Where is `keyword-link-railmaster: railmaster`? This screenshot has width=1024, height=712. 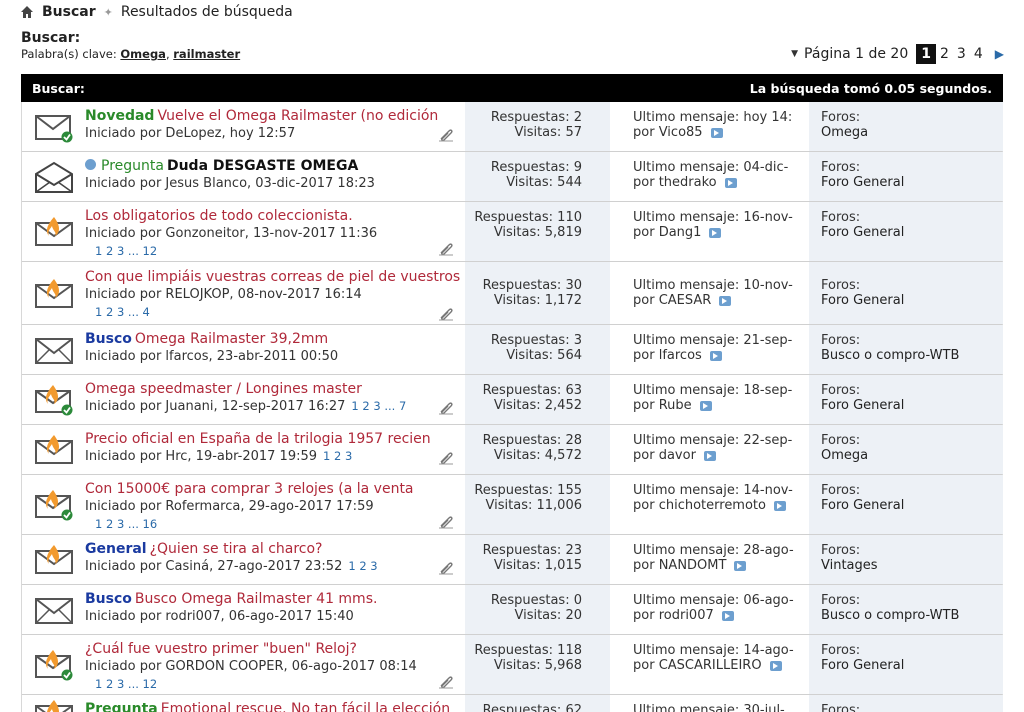
keyword-link-railmaster: railmaster is located at coordinates (206, 54).